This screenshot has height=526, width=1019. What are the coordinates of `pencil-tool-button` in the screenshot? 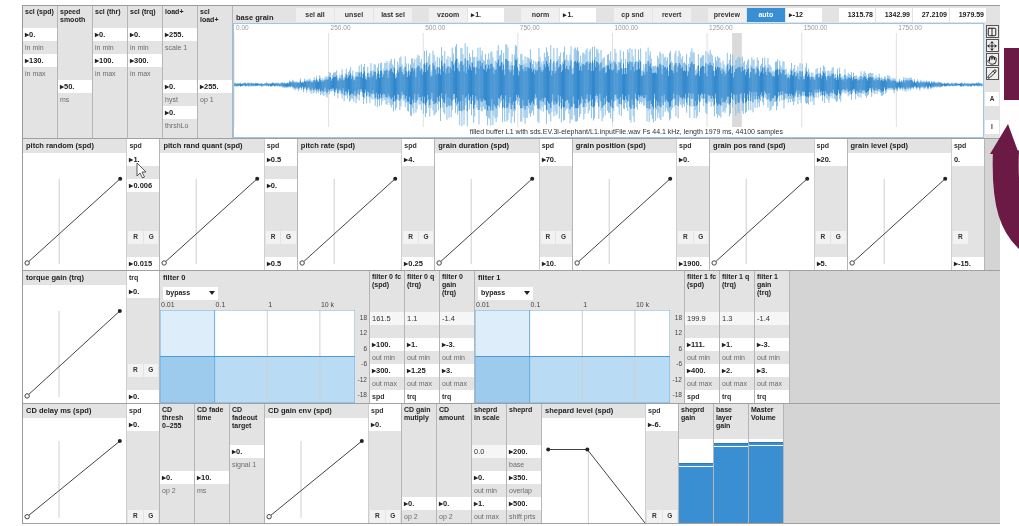 It's located at (992, 73).